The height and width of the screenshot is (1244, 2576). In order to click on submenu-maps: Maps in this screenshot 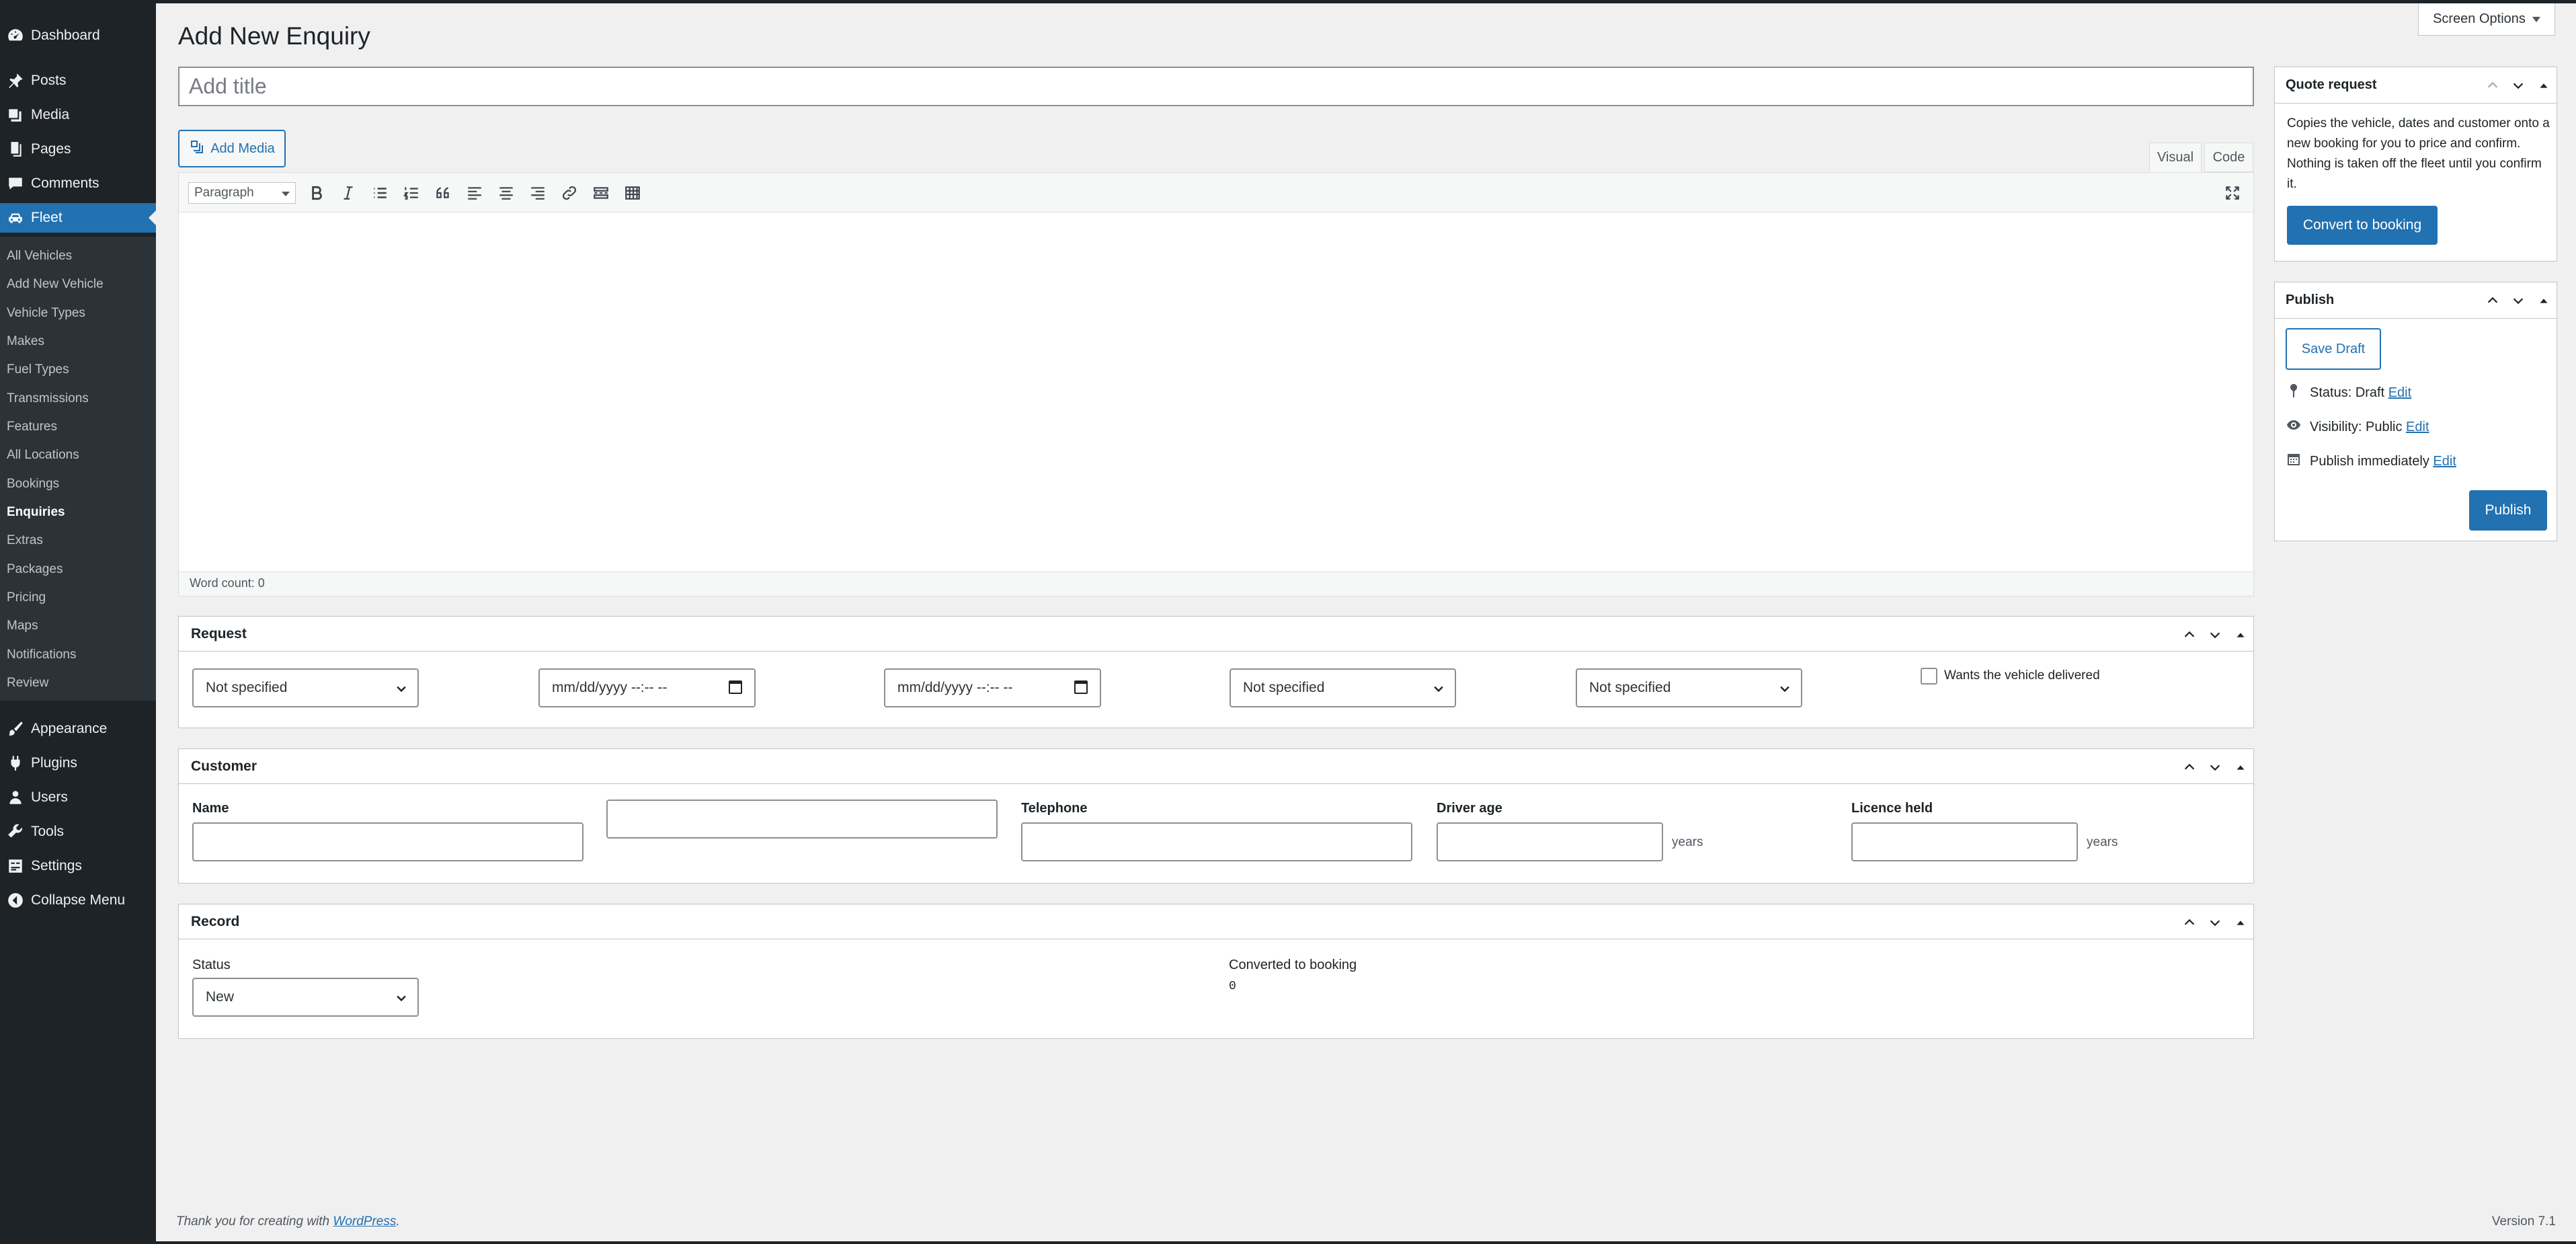, I will do `click(22, 626)`.